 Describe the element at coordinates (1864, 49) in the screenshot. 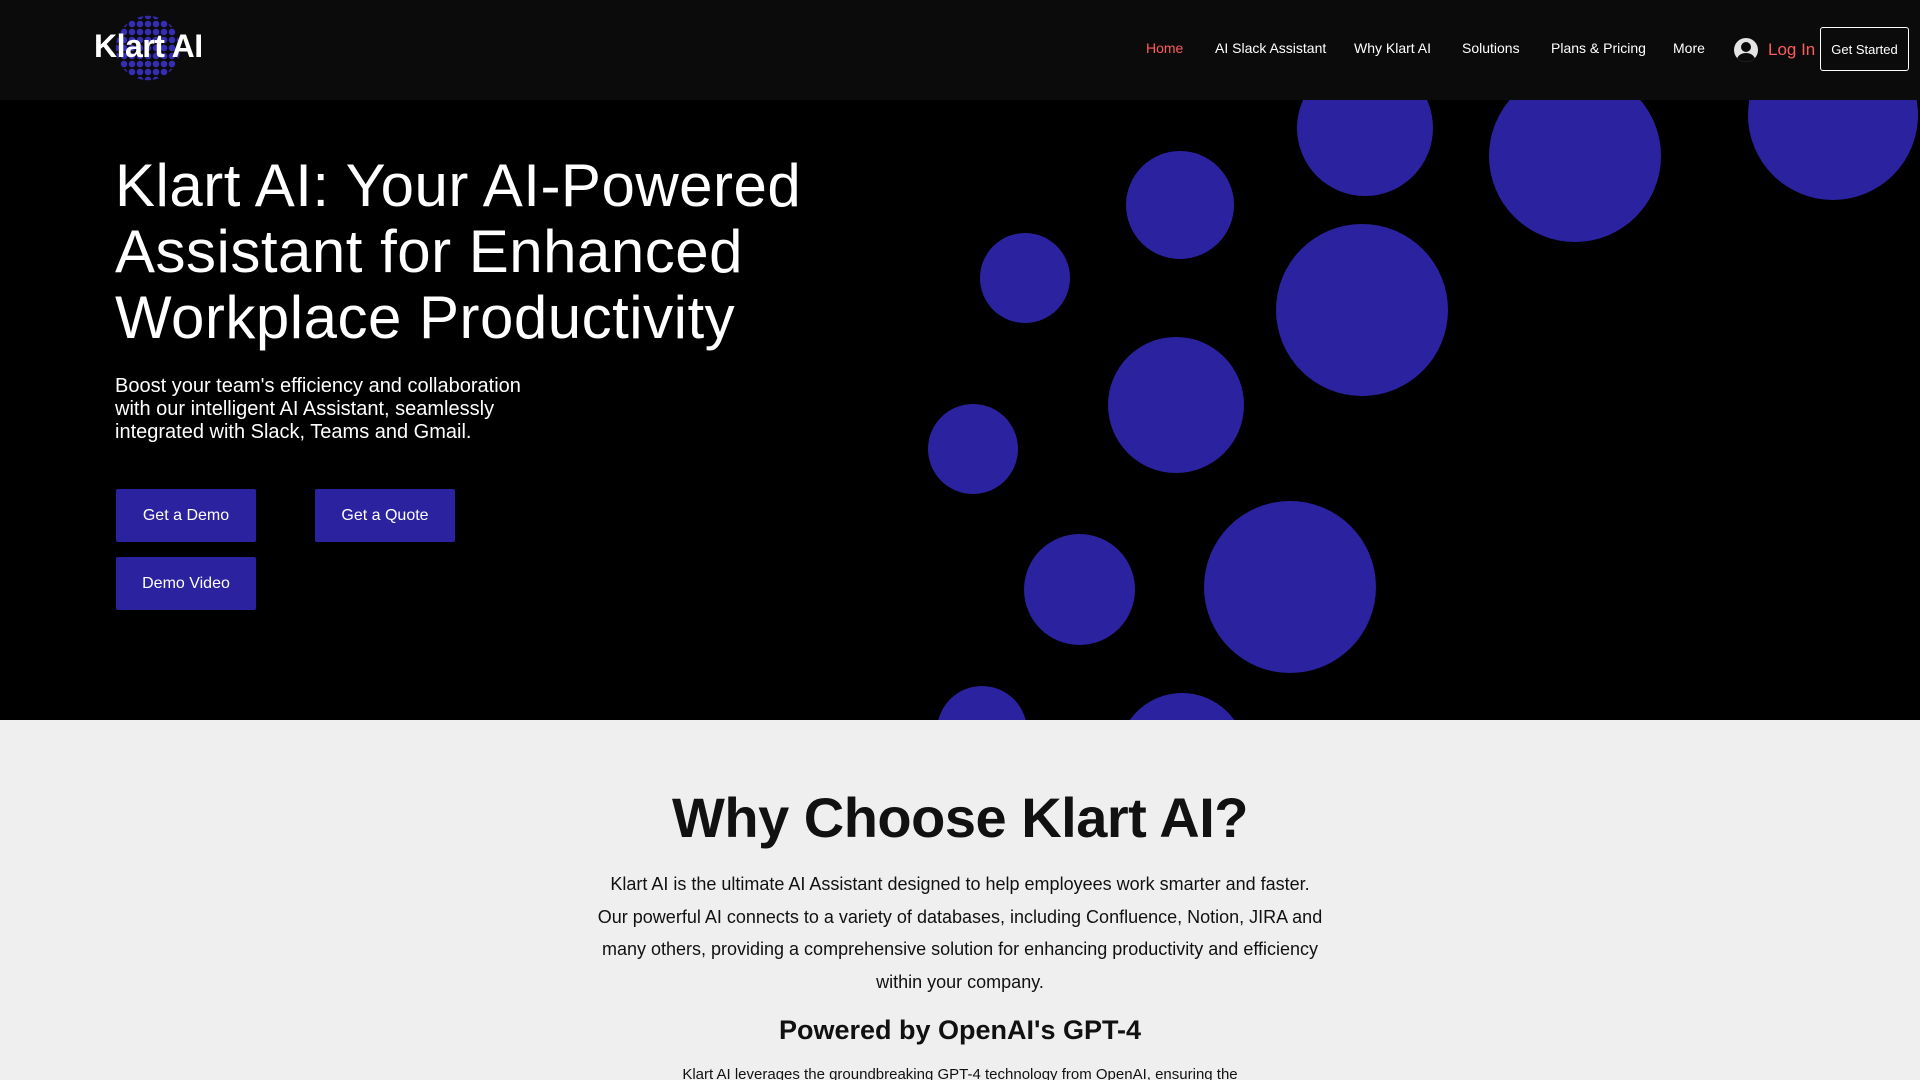

I see `get-started-button: Get Started` at that location.